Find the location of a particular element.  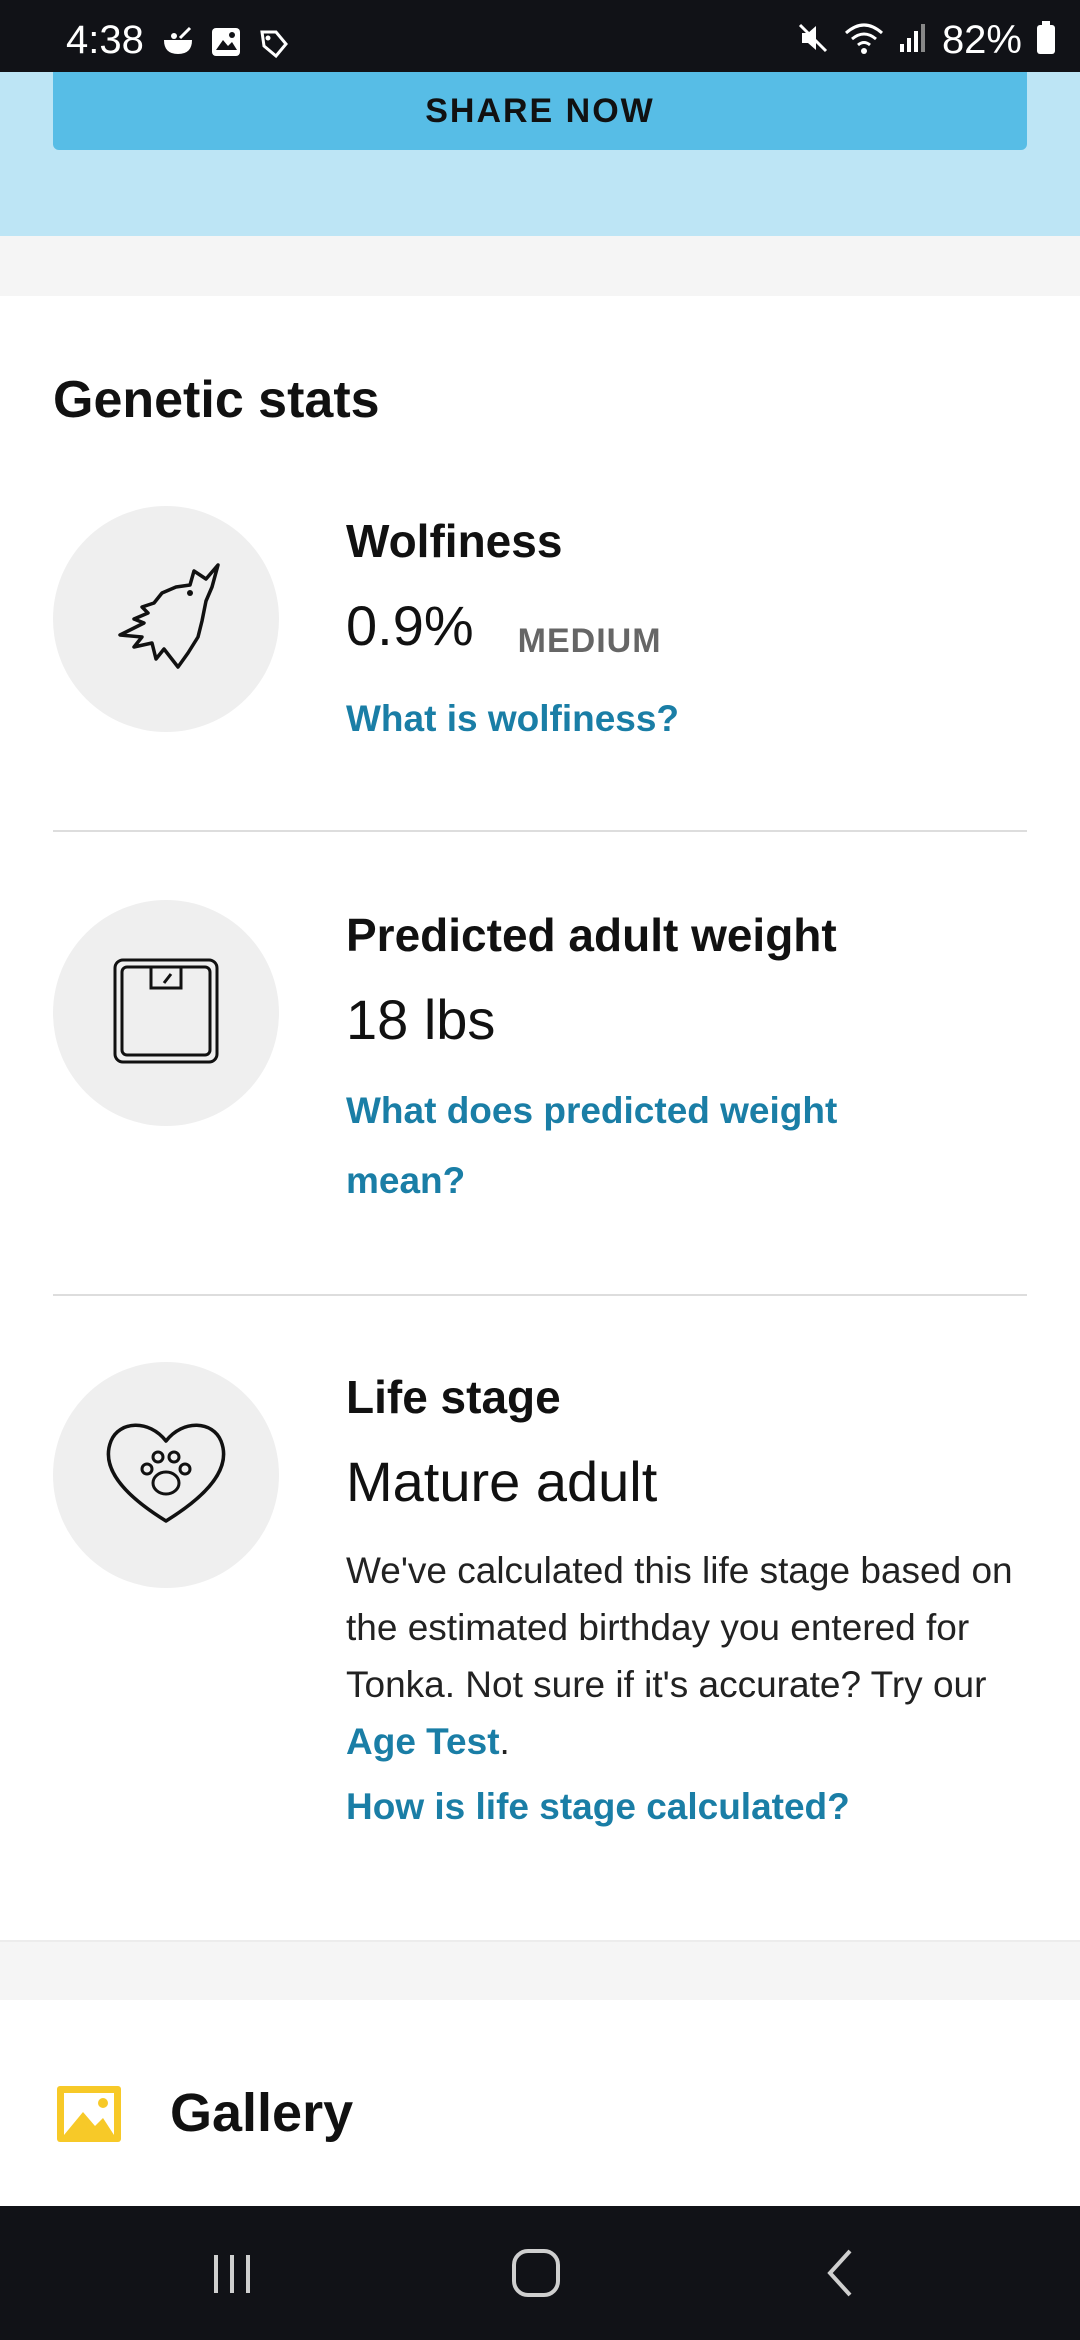

predicted-weight-link: What does predicted weight mean? is located at coordinates (646, 1146).